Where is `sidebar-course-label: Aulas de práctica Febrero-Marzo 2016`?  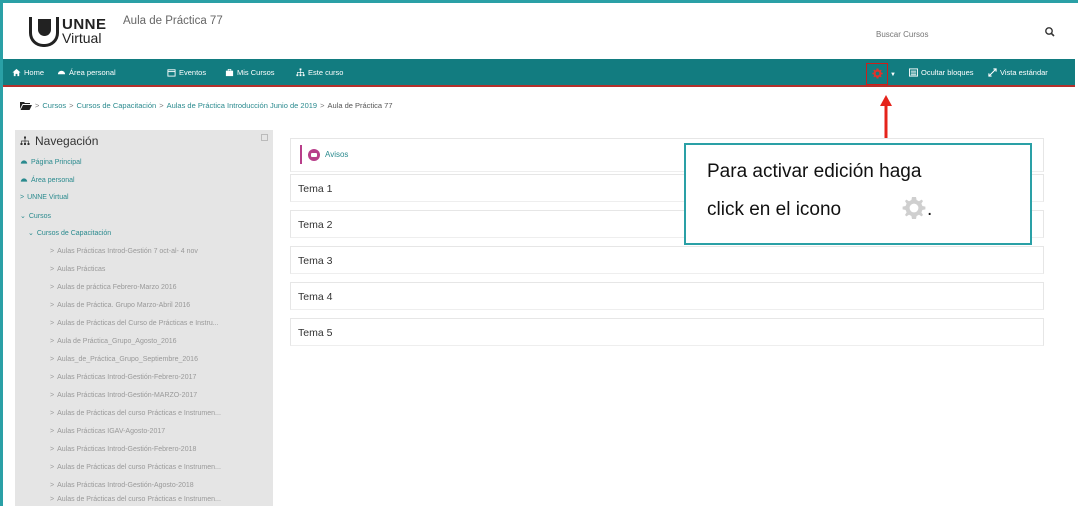
sidebar-course-label: Aulas de práctica Febrero-Marzo 2016 is located at coordinates (117, 287).